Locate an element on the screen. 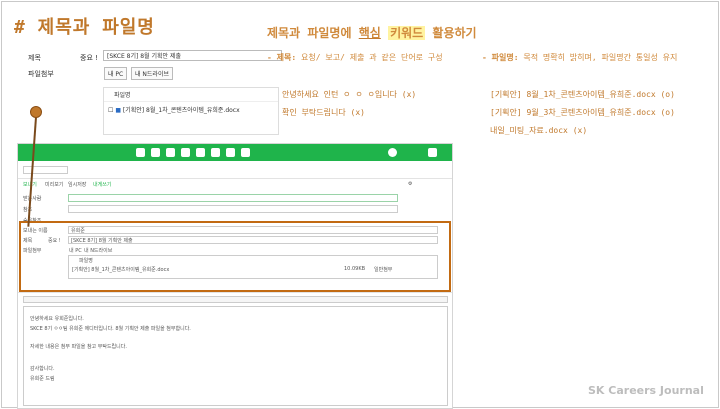 This screenshot has width=720, height=409. example-right-2: [기획안] 9월_3차_콘텐츠아이템_유희준.docx (o) is located at coordinates (582, 112).